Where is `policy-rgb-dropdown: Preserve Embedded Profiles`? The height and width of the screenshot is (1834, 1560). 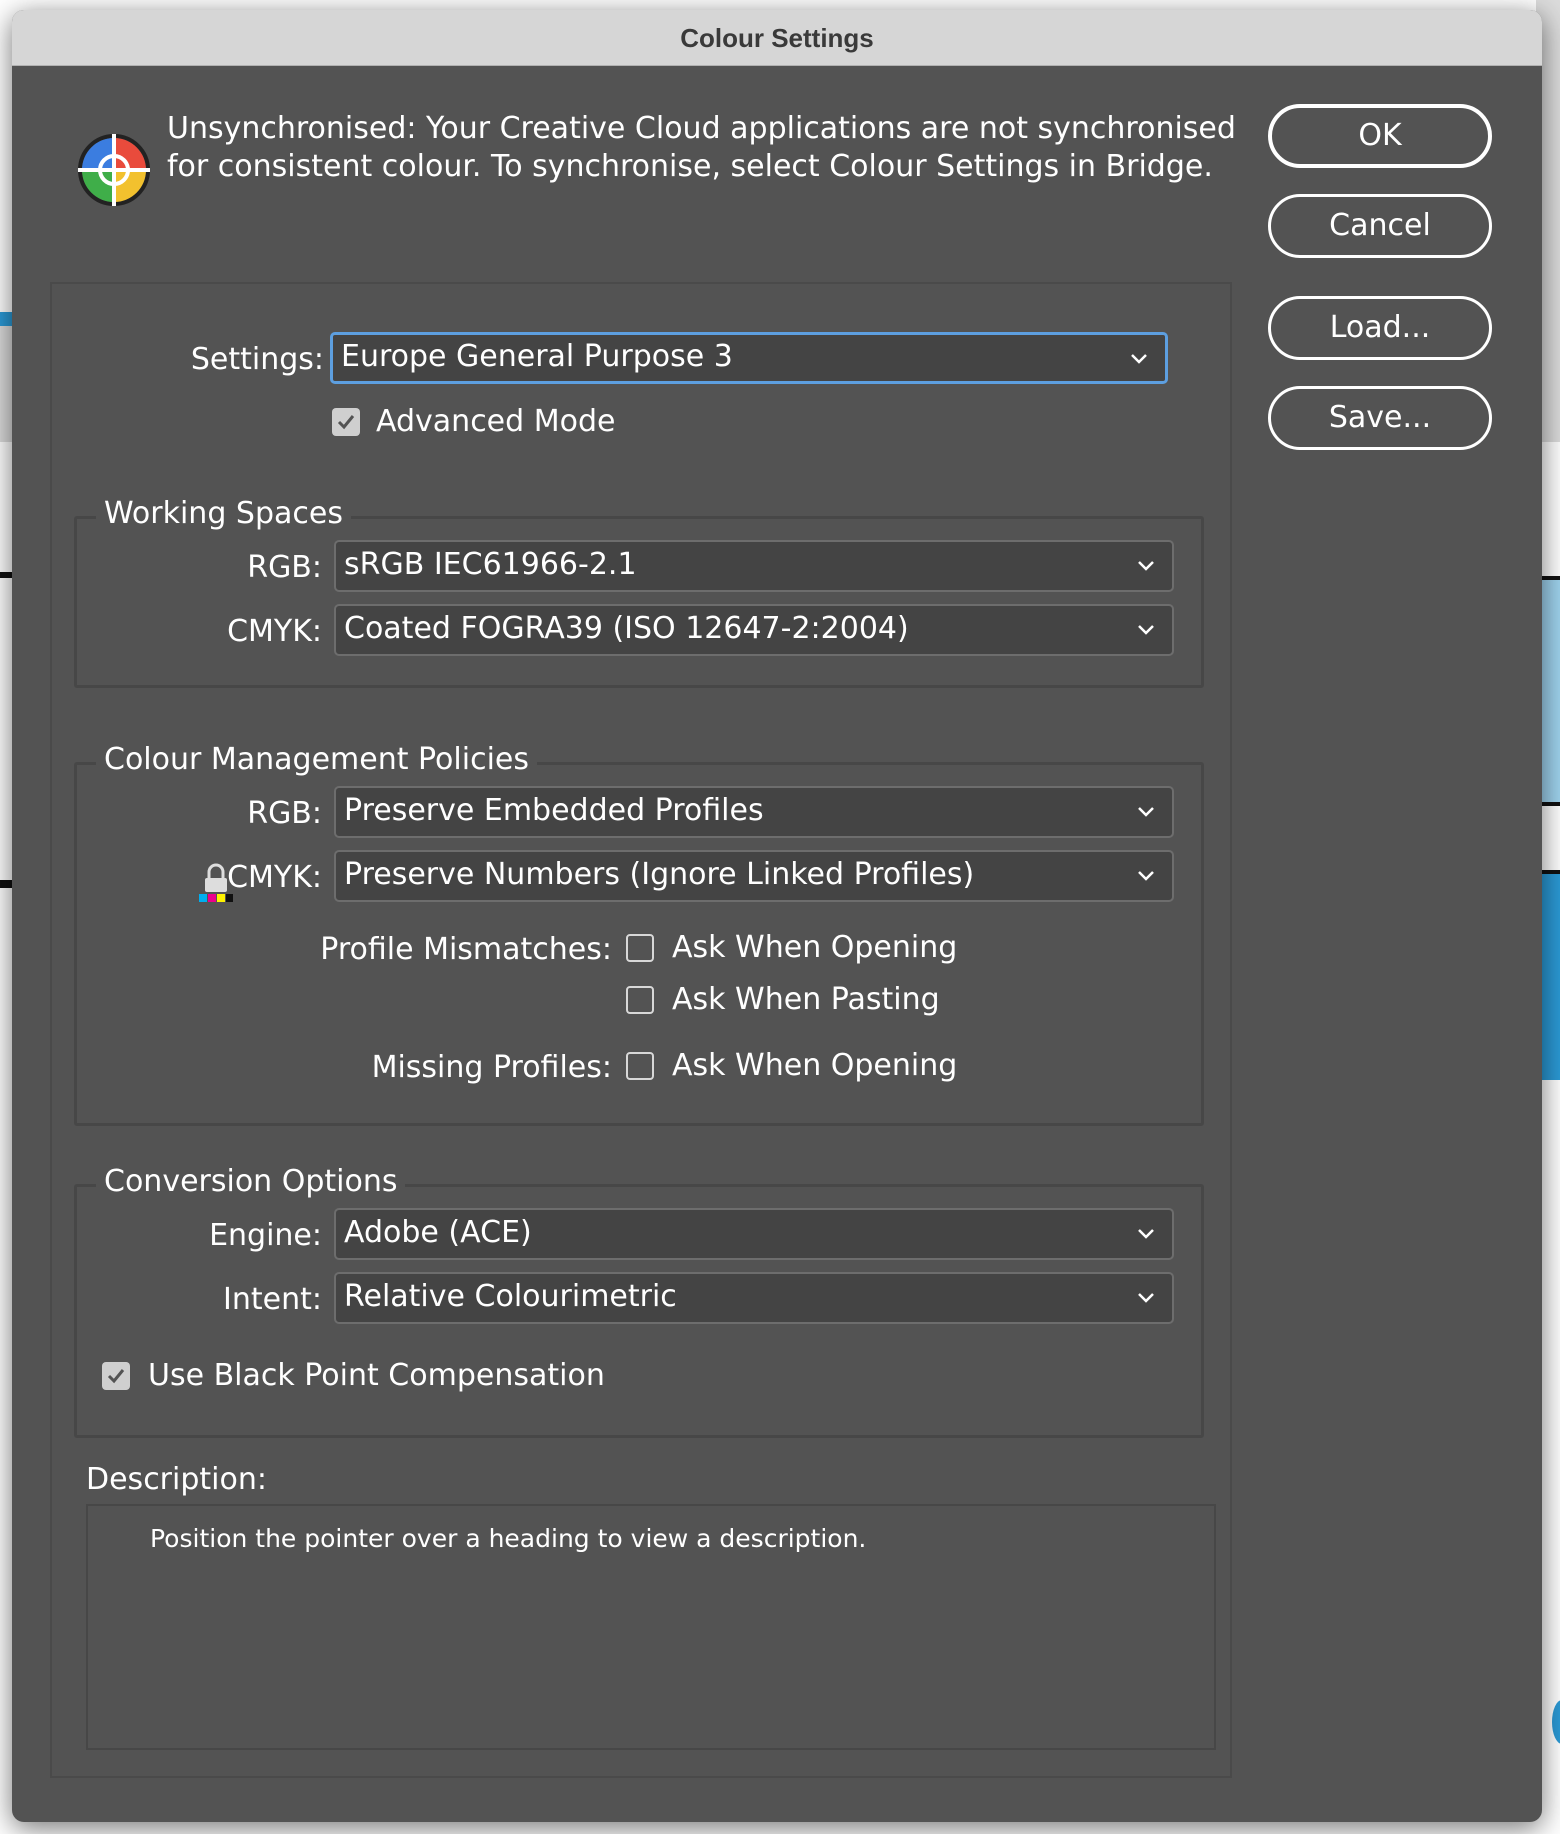 policy-rgb-dropdown: Preserve Embedded Profiles is located at coordinates (754, 812).